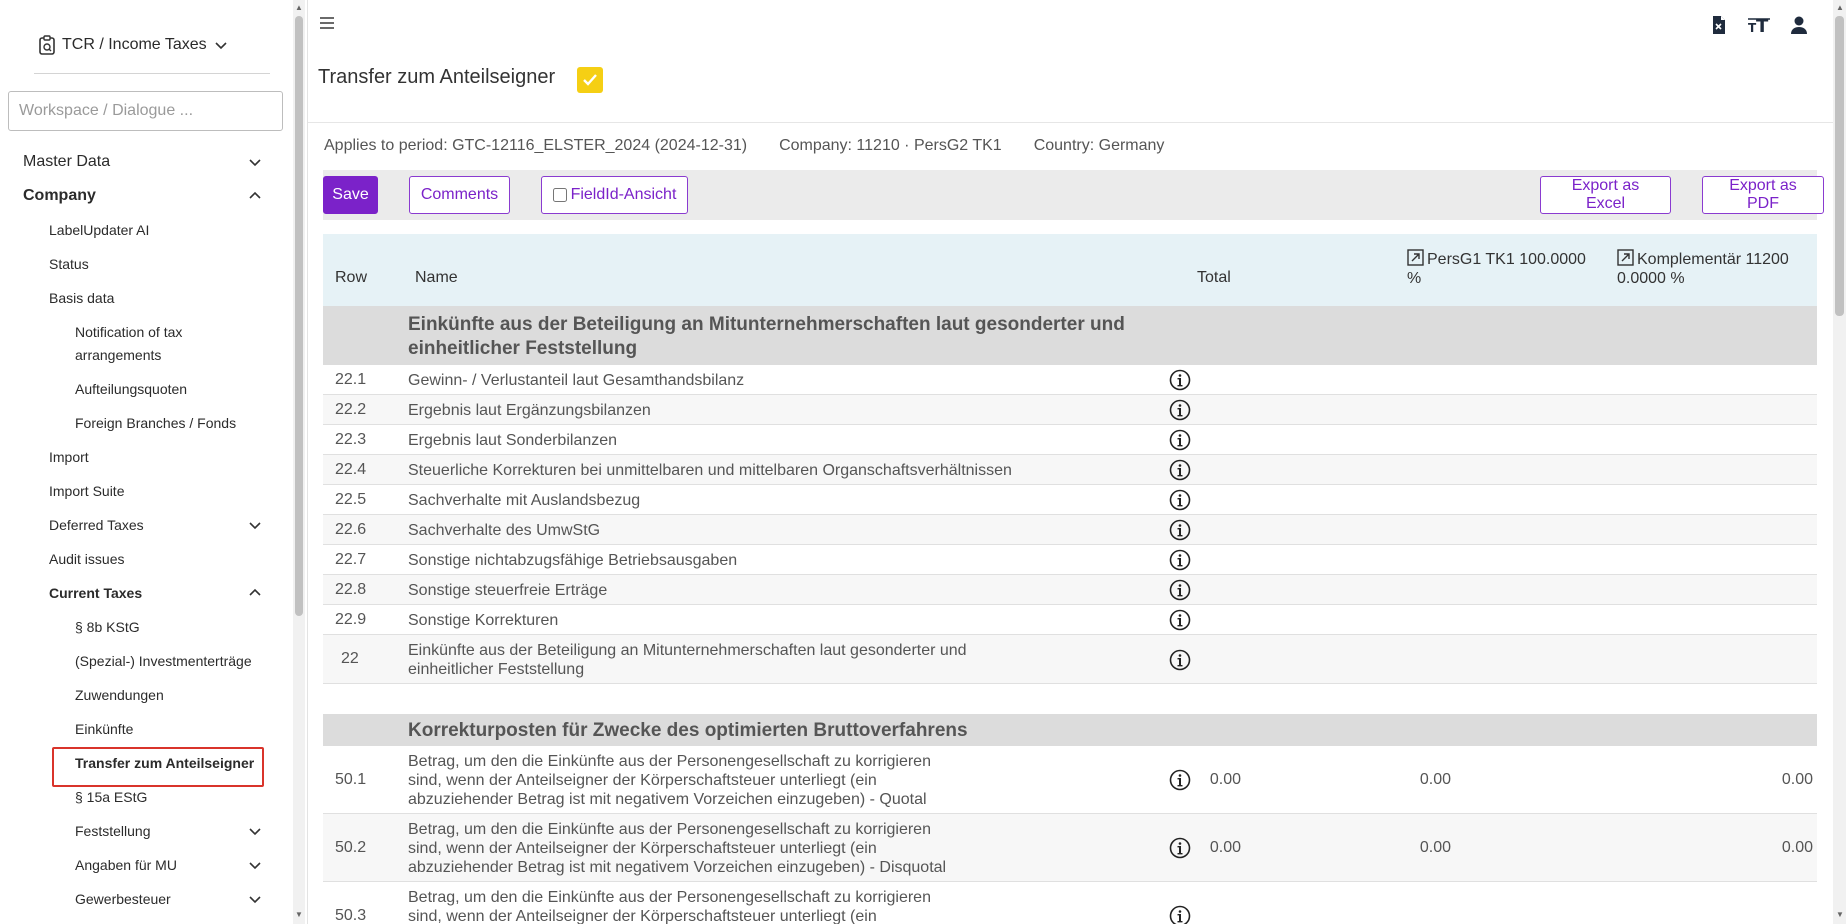 Image resolution: width=1846 pixels, height=924 pixels. What do you see at coordinates (145, 766) in the screenshot?
I see `sidebar-item-transfer-anteilseigner: Transfer zum Anteilseigner` at bounding box center [145, 766].